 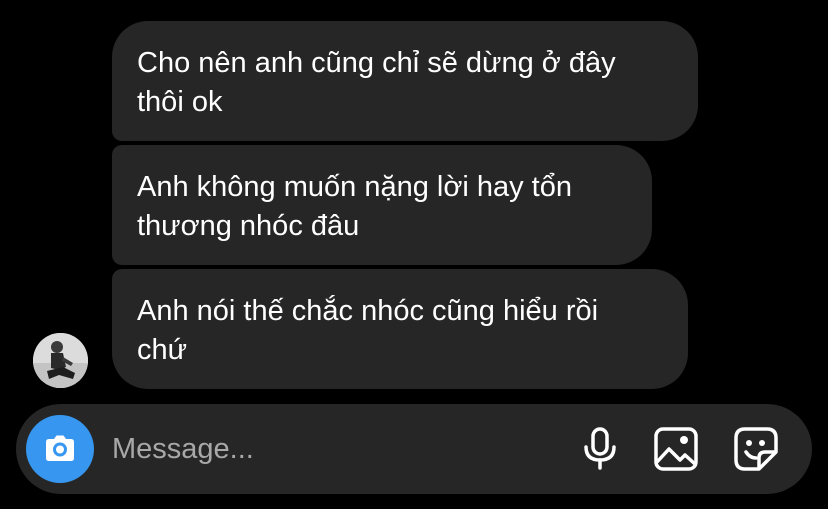 I want to click on sticker-icon, so click(x=756, y=449).